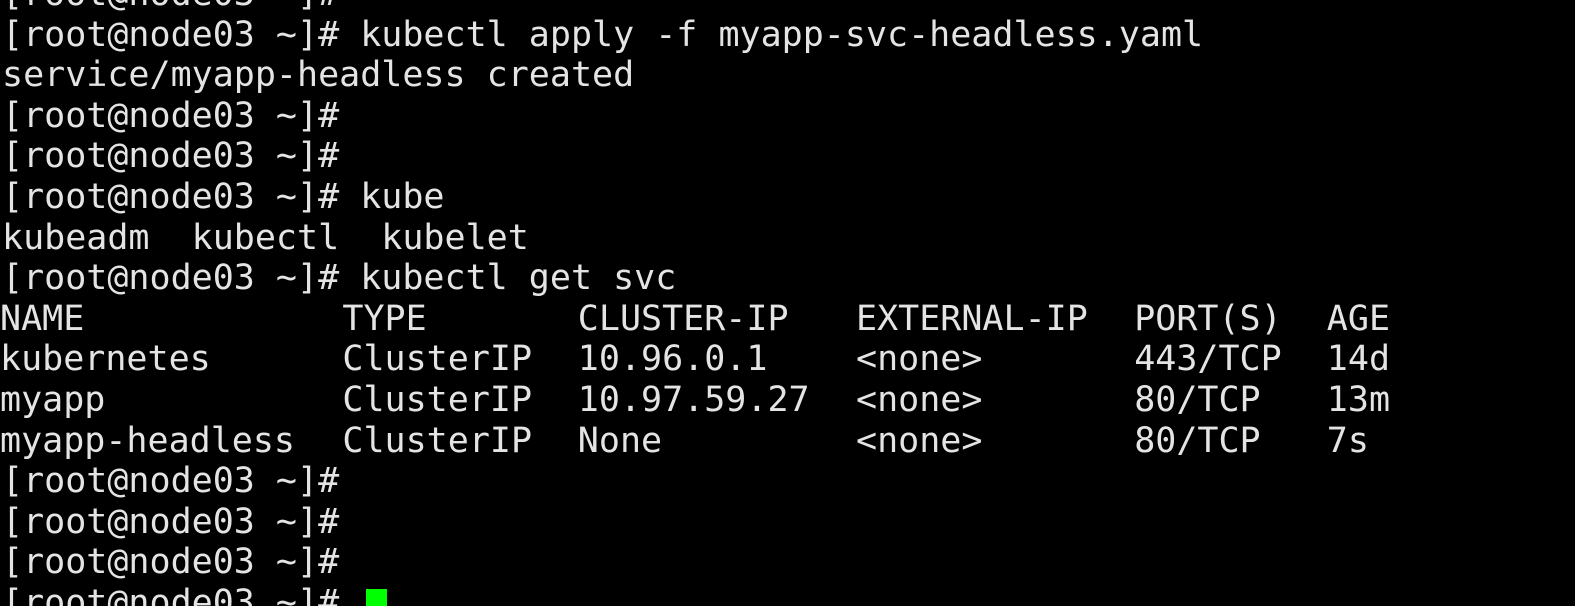 This screenshot has height=606, width=1575. What do you see at coordinates (620, 440) in the screenshot?
I see `table-row-cell: None` at bounding box center [620, 440].